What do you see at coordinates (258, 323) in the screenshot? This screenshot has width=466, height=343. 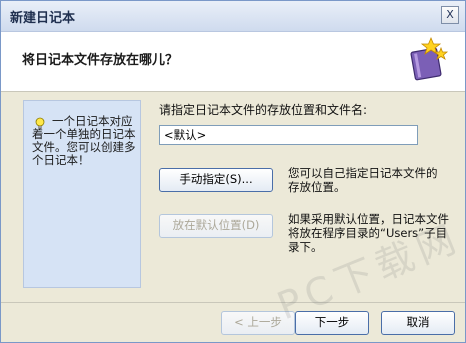 I see `back-button: < 上一步` at bounding box center [258, 323].